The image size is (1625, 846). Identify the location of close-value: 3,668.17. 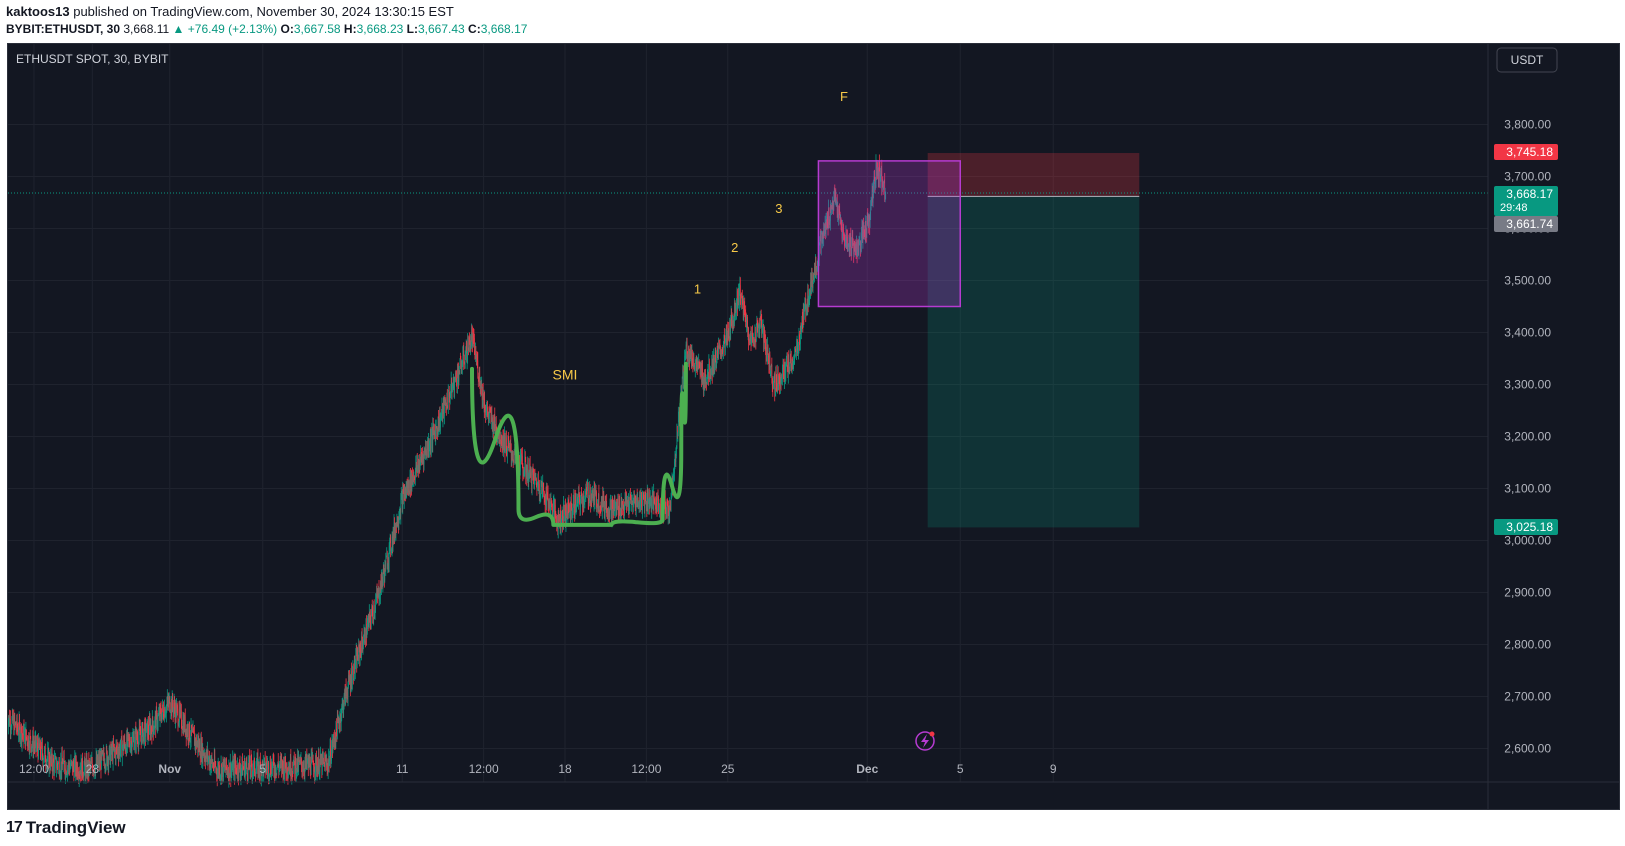
(504, 29).